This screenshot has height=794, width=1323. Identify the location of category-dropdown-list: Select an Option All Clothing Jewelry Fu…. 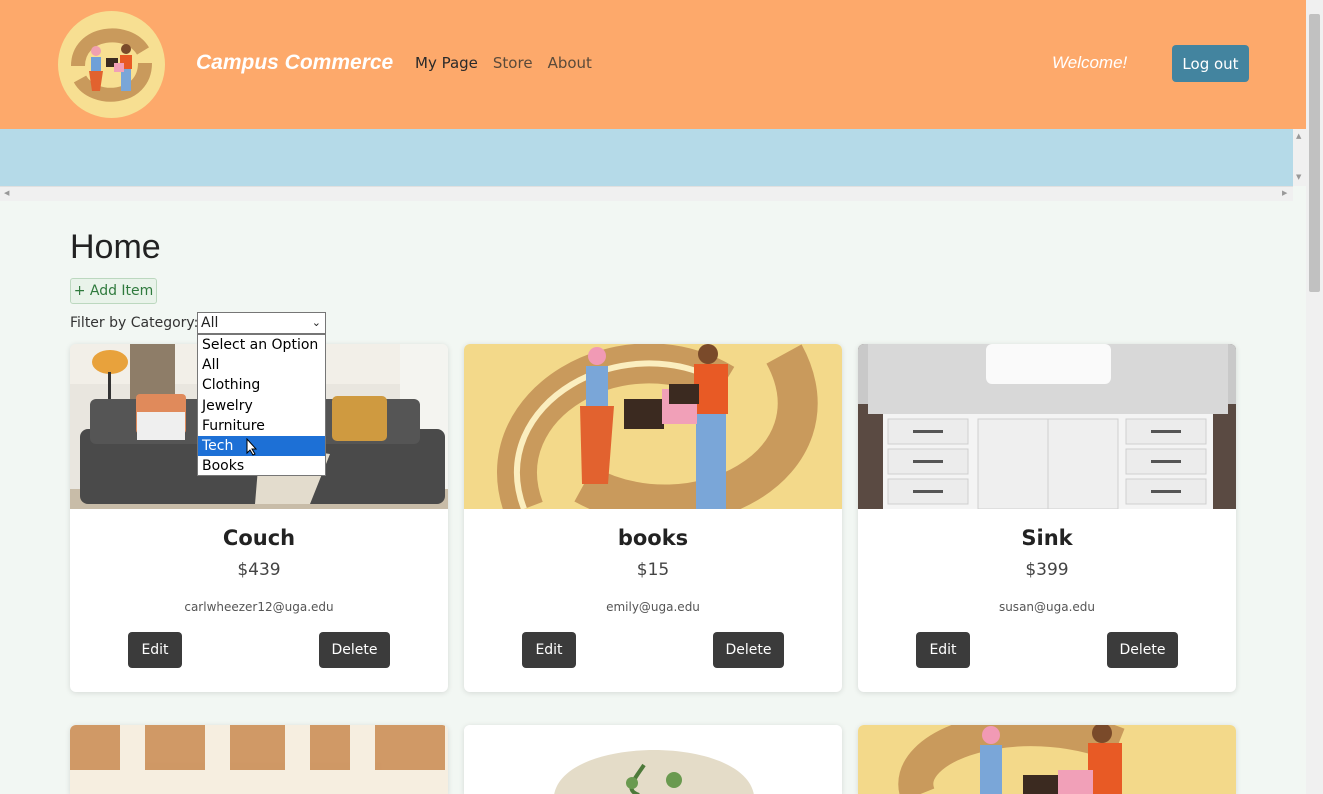
(261, 405).